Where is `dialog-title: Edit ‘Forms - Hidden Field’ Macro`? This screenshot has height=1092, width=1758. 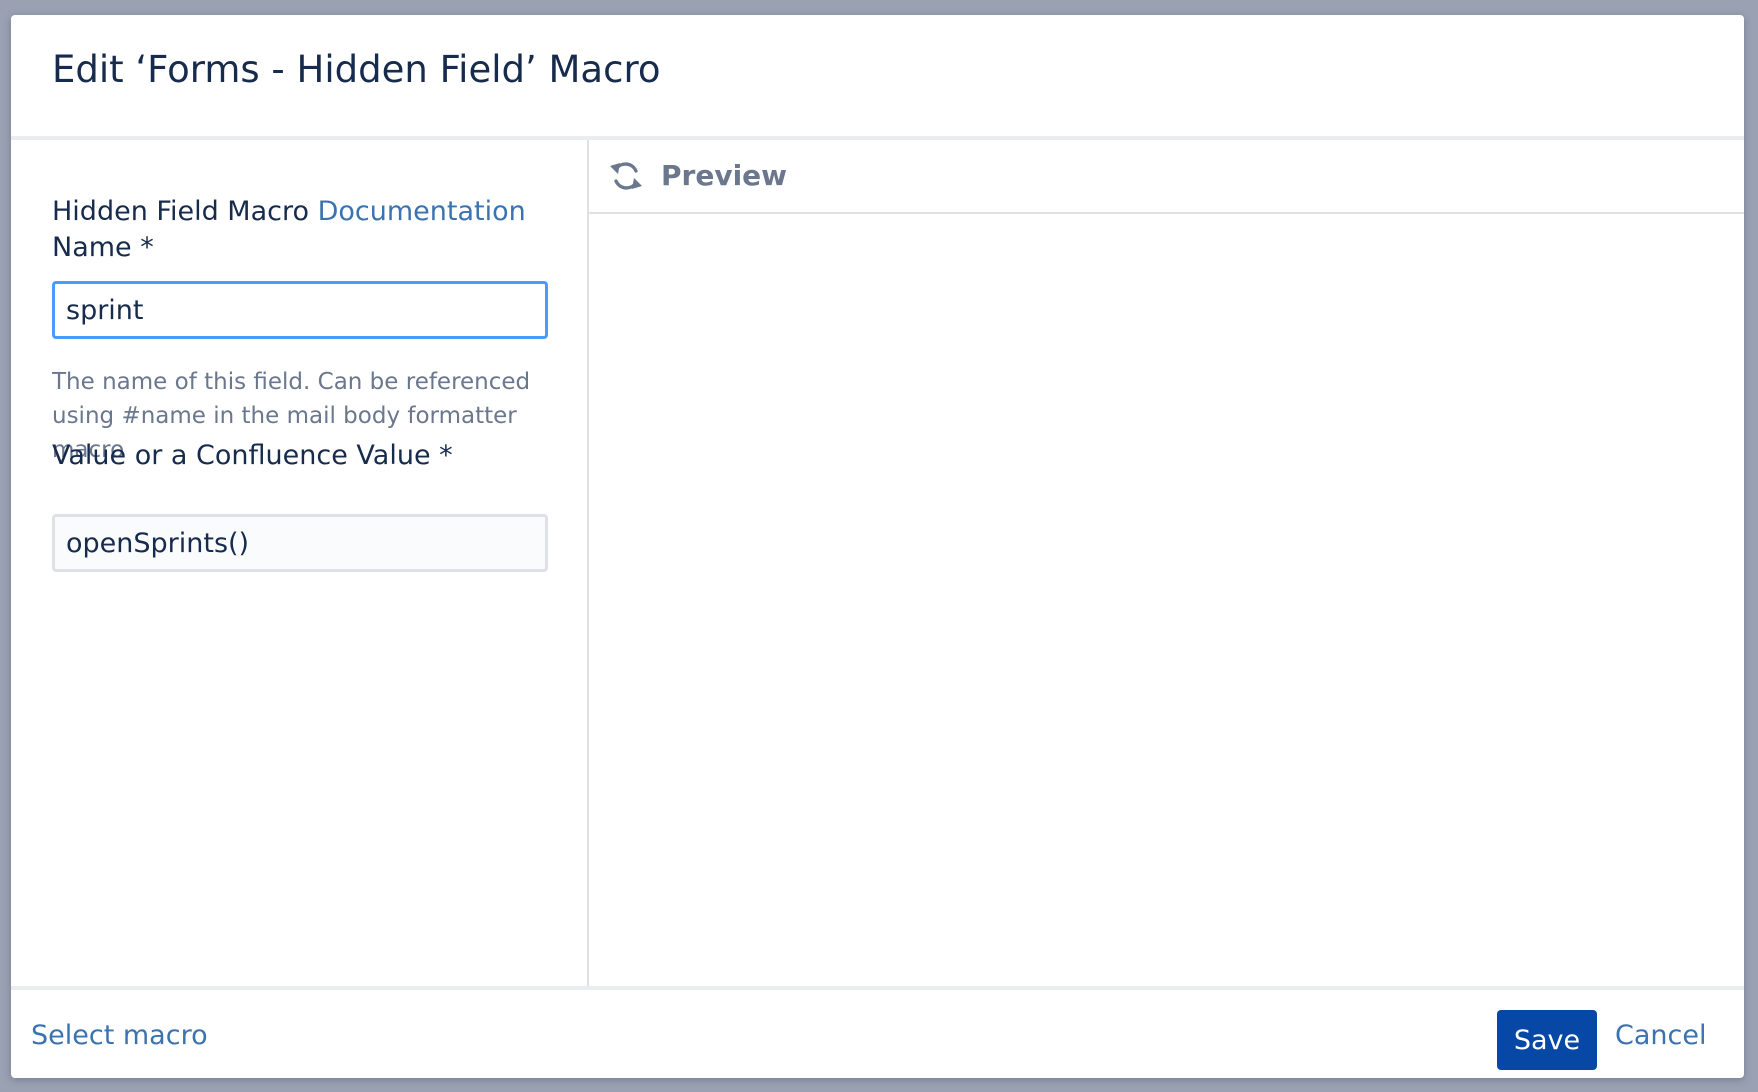 dialog-title: Edit ‘Forms - Hidden Field’ Macro is located at coordinates (356, 69).